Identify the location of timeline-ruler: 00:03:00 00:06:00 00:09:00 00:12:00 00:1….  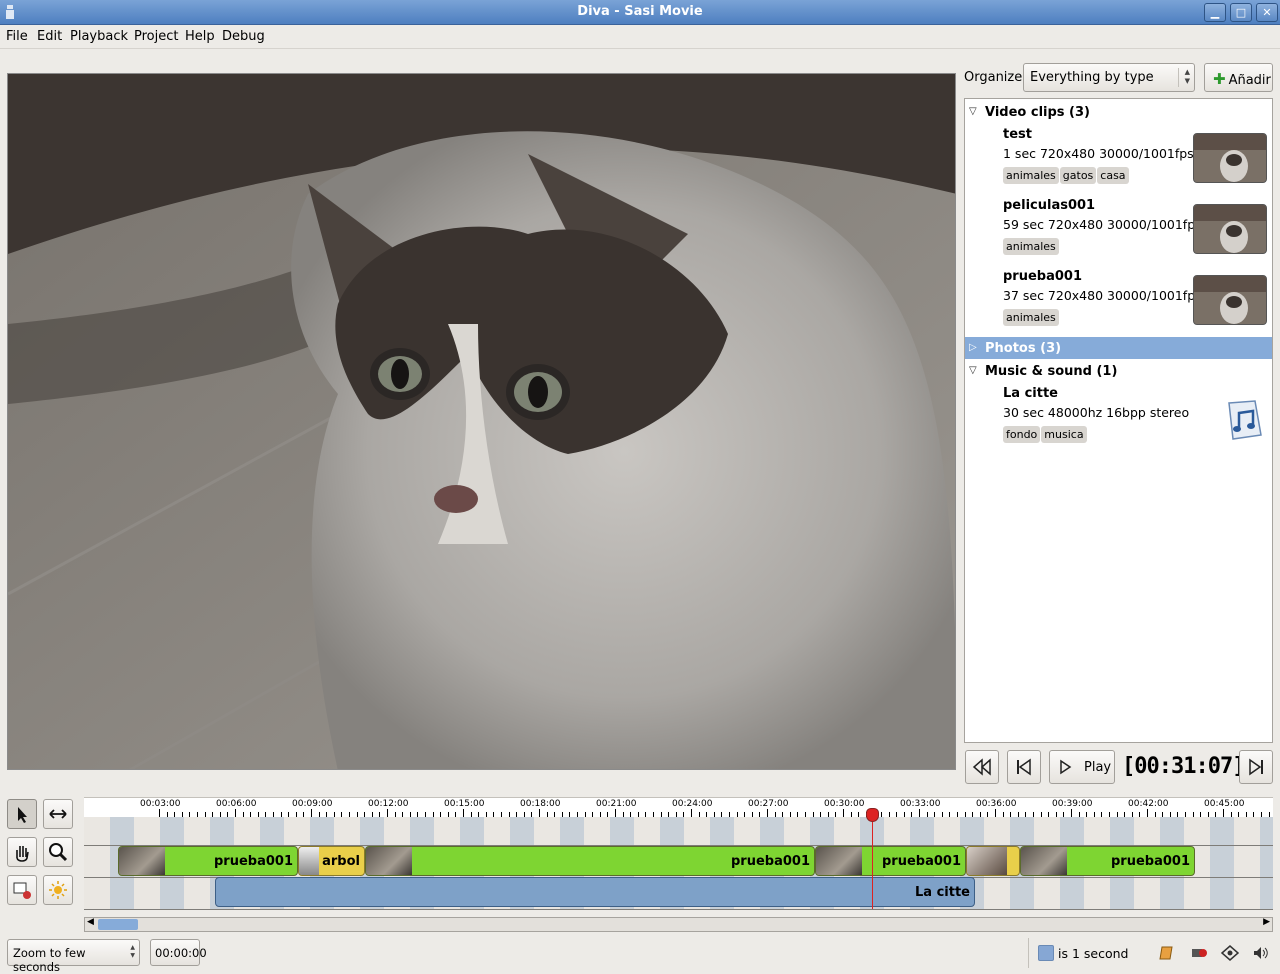
(678, 807).